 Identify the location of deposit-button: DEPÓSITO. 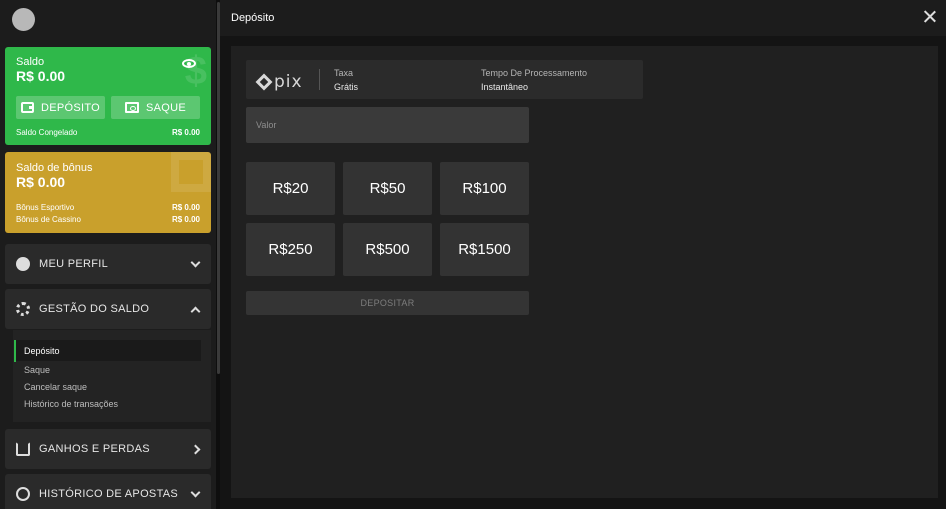
(60, 107).